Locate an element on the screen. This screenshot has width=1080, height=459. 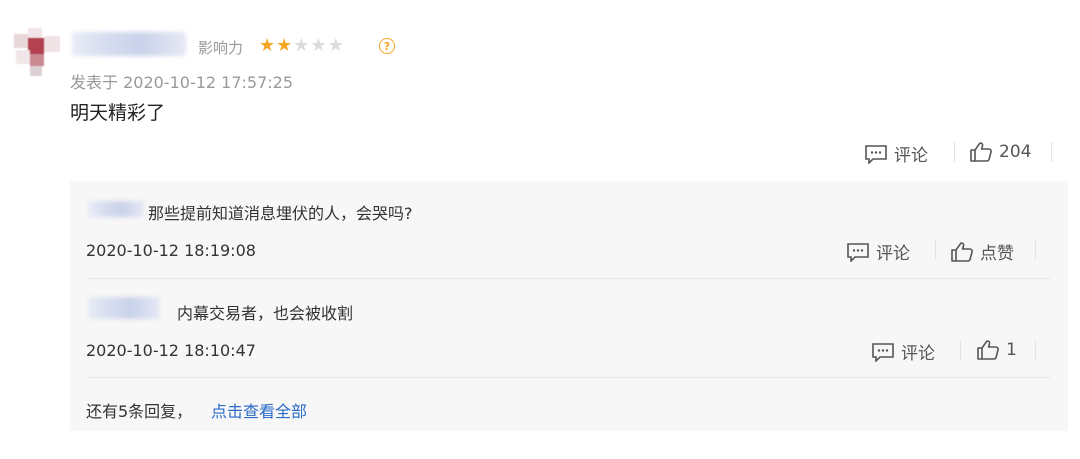
help-icon: ? is located at coordinates (387, 46).